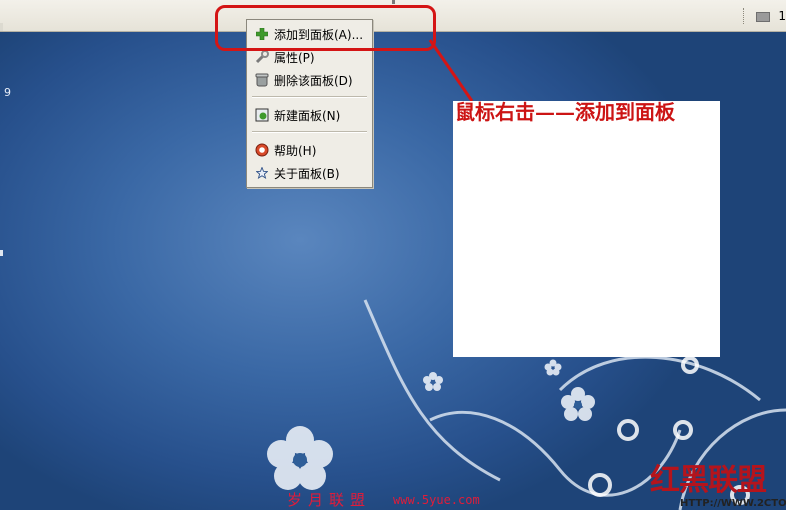 Image resolution: width=786 pixels, height=510 pixels. What do you see at coordinates (325, 28) in the screenshot?
I see `annotation-highlight-box` at bounding box center [325, 28].